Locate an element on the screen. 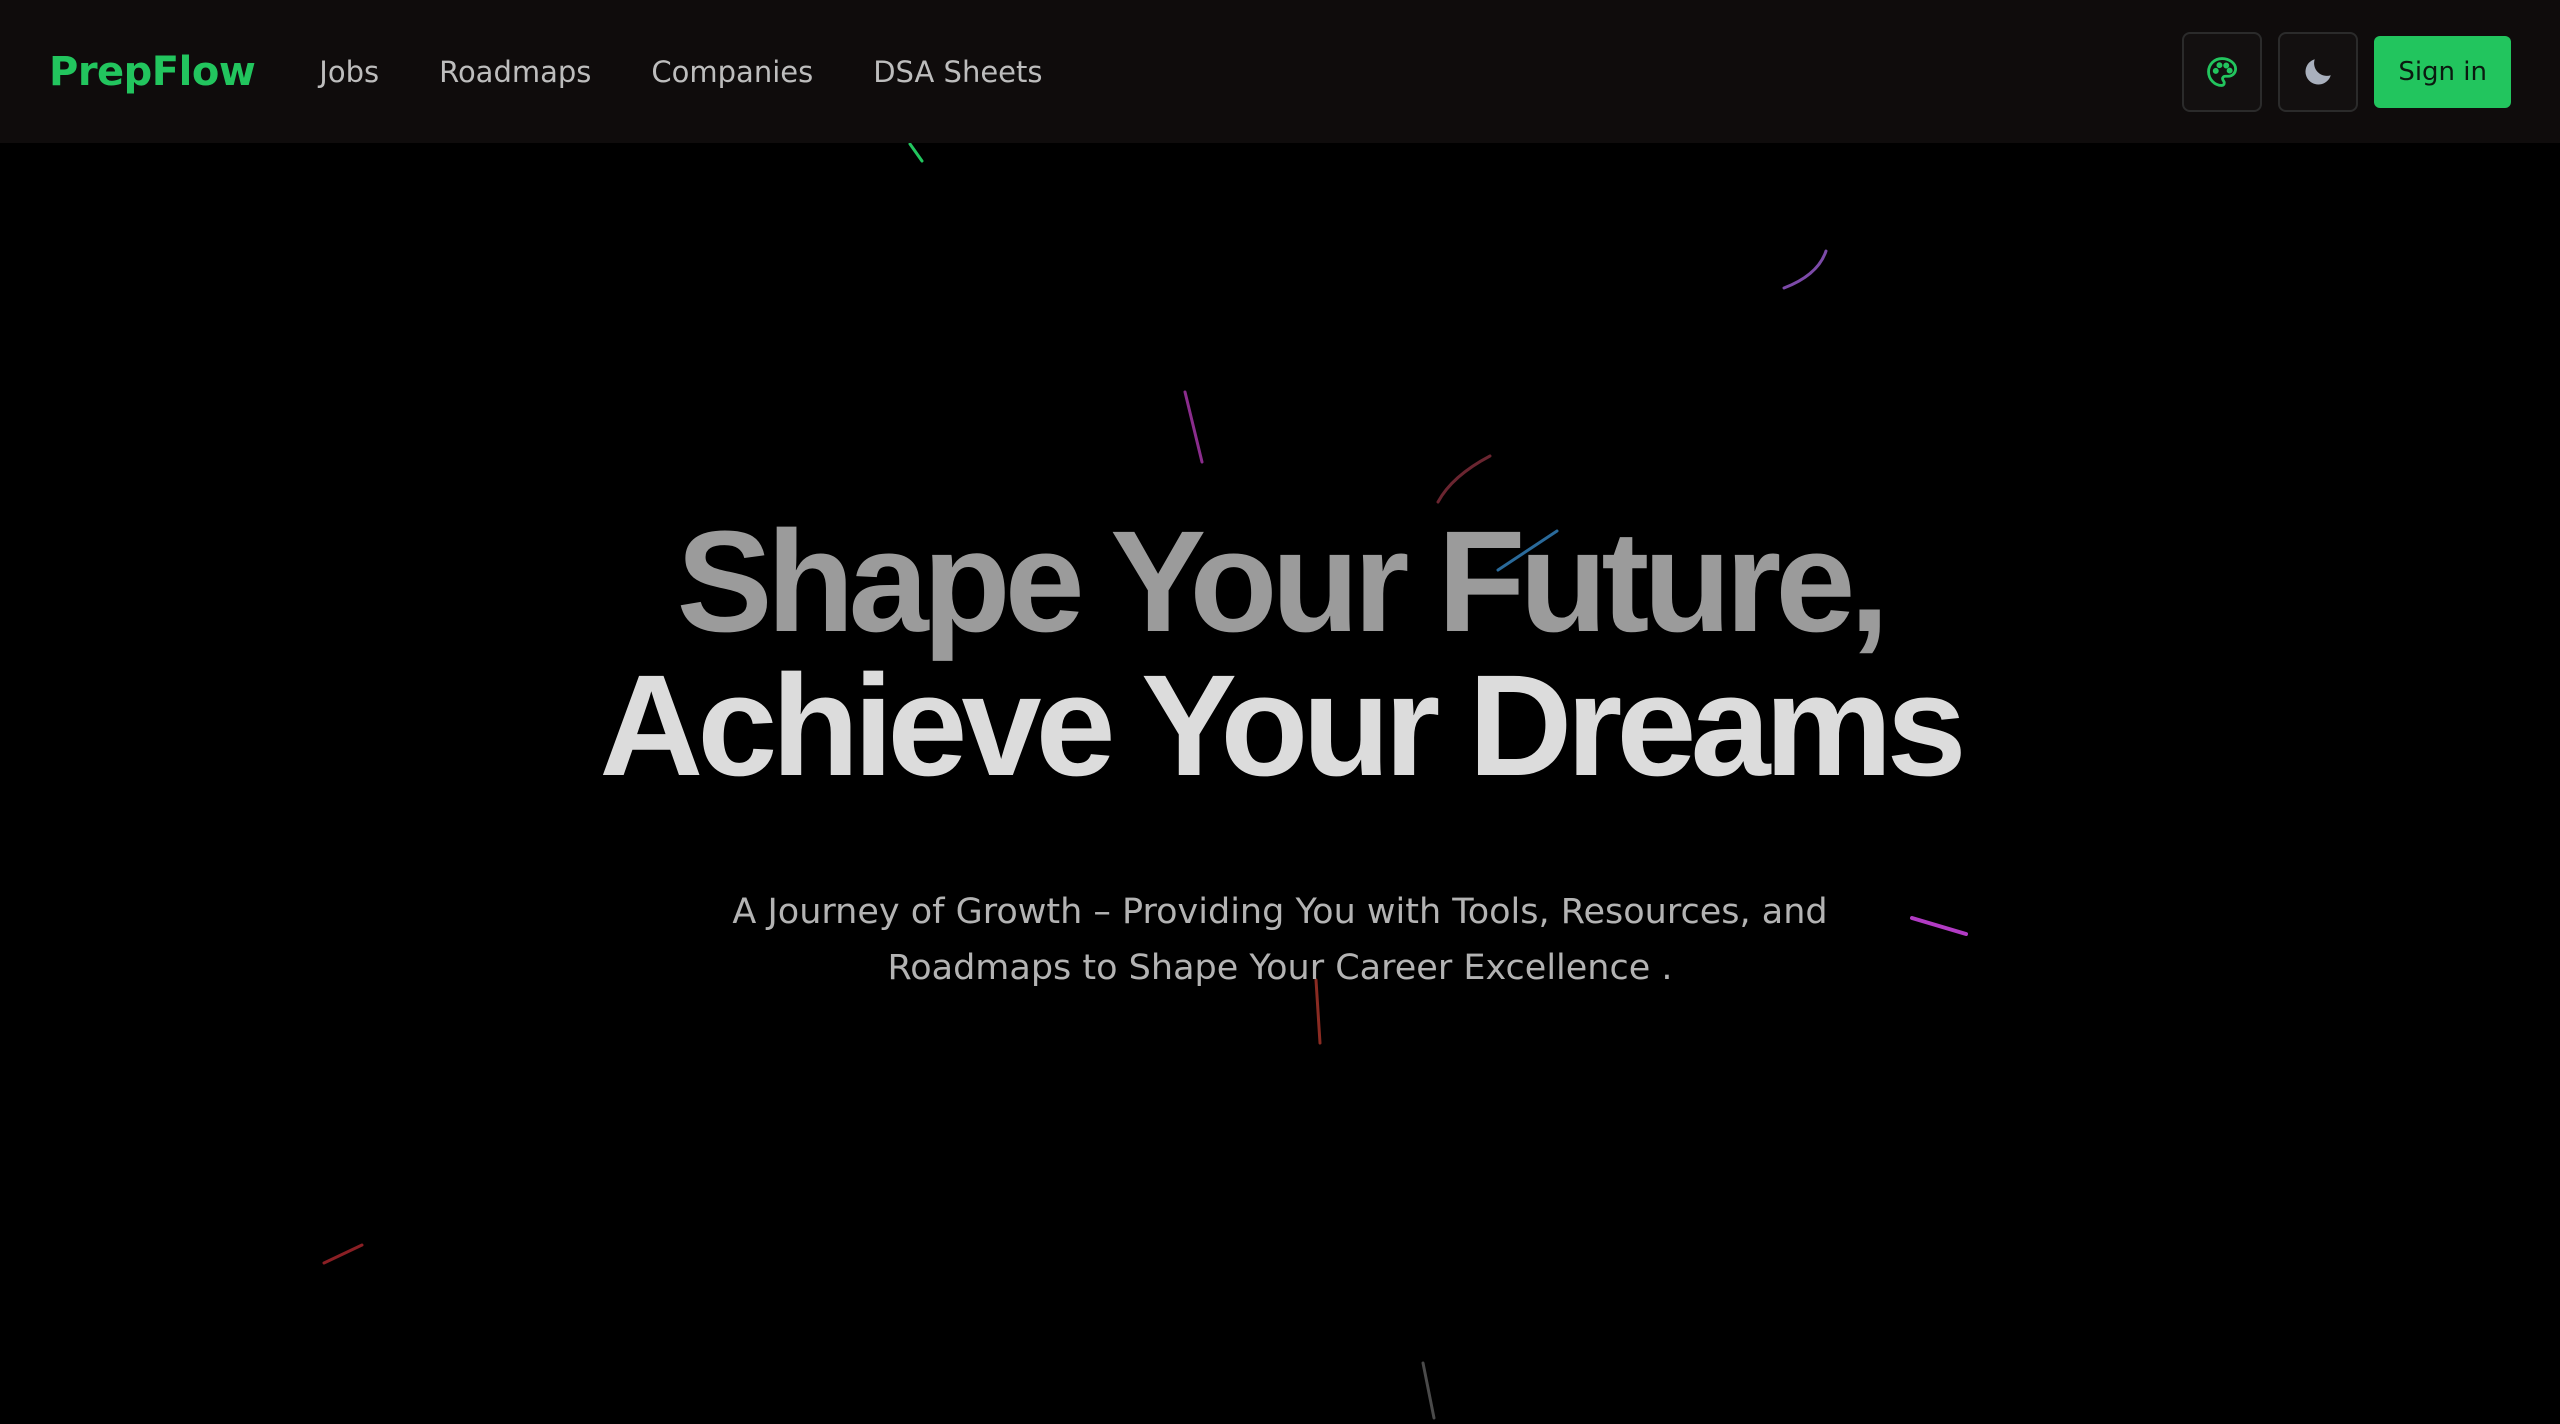 This screenshot has height=1424, width=2560. navbar-actions: Sign in is located at coordinates (2346, 71).